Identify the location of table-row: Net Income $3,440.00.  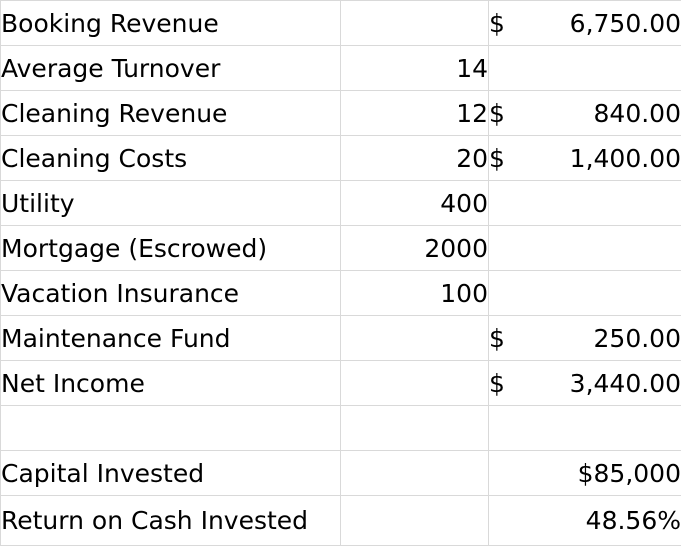
(341, 383).